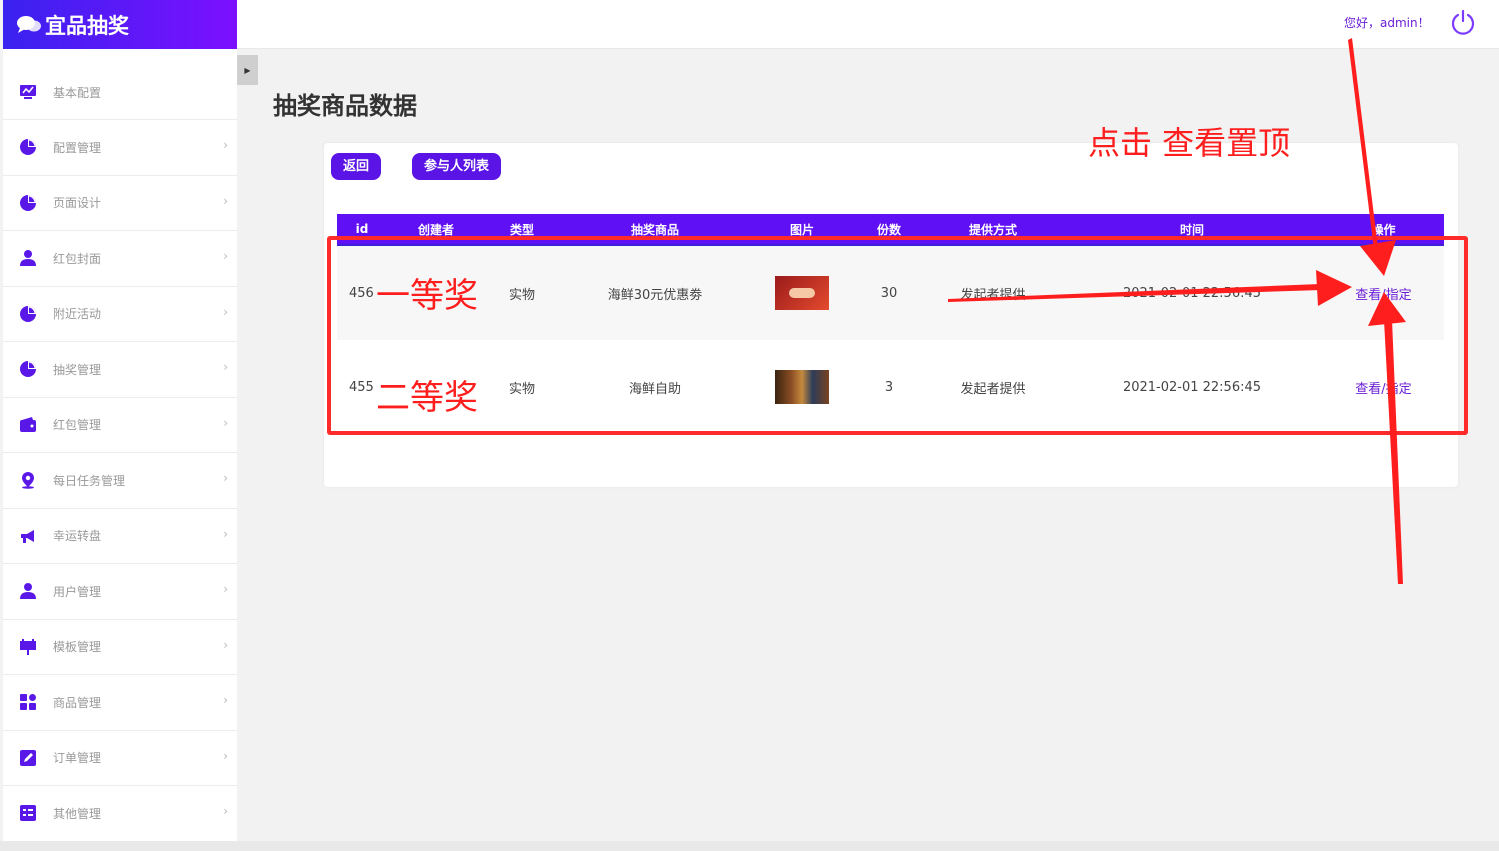  Describe the element at coordinates (120, 647) in the screenshot. I see `sidebar-item: 模板管理 ›` at that location.